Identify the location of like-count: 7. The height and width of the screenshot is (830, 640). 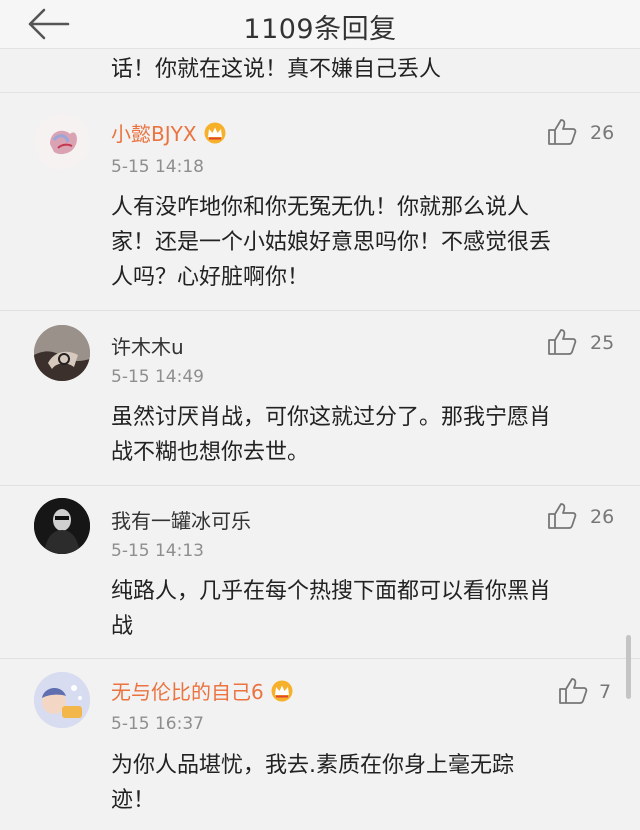
(605, 692).